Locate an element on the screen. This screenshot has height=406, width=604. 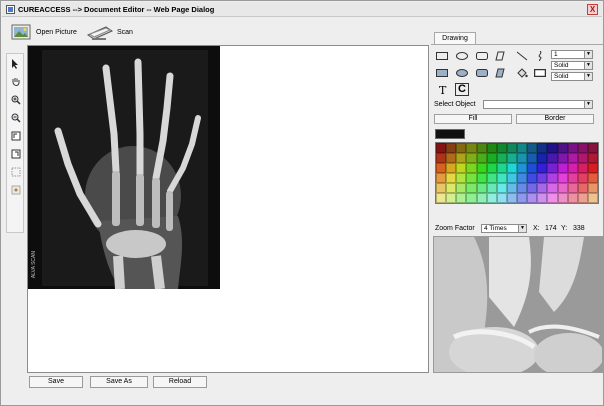
filled-rectangle-tool is located at coordinates (442, 72).